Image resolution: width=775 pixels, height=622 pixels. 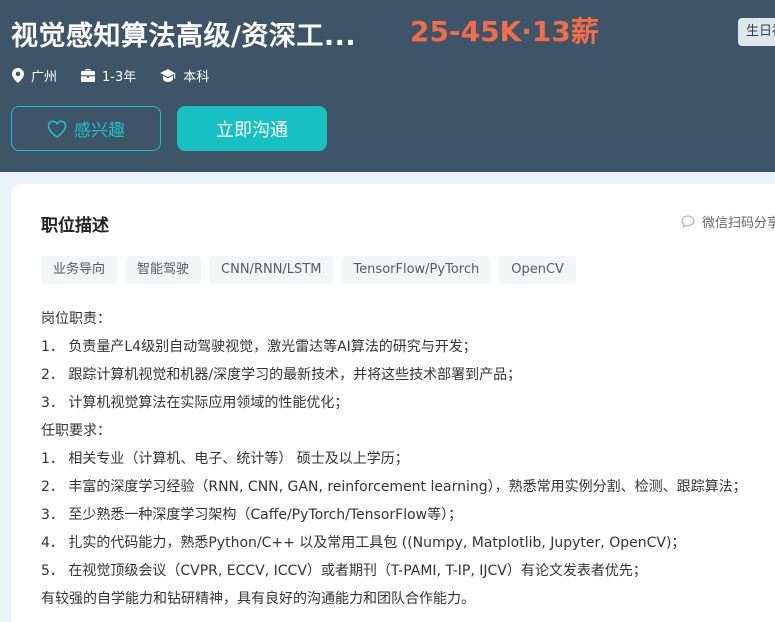 What do you see at coordinates (738, 223) in the screenshot?
I see `share-label: 微信扫码分享` at bounding box center [738, 223].